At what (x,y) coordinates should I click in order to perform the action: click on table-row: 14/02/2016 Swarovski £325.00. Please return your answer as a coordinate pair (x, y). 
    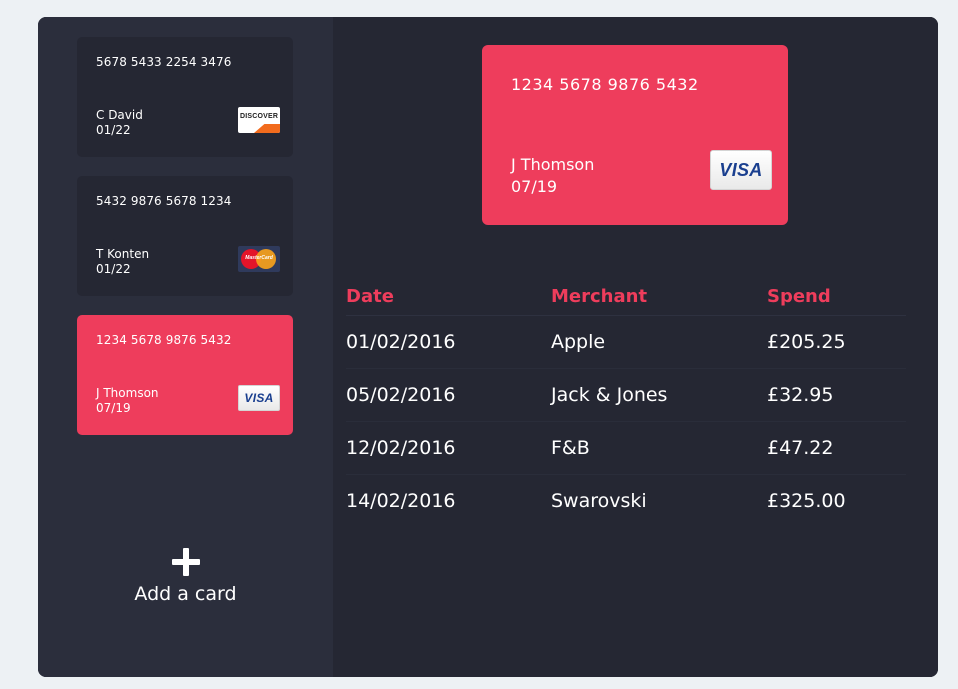
    Looking at the image, I should click on (626, 501).